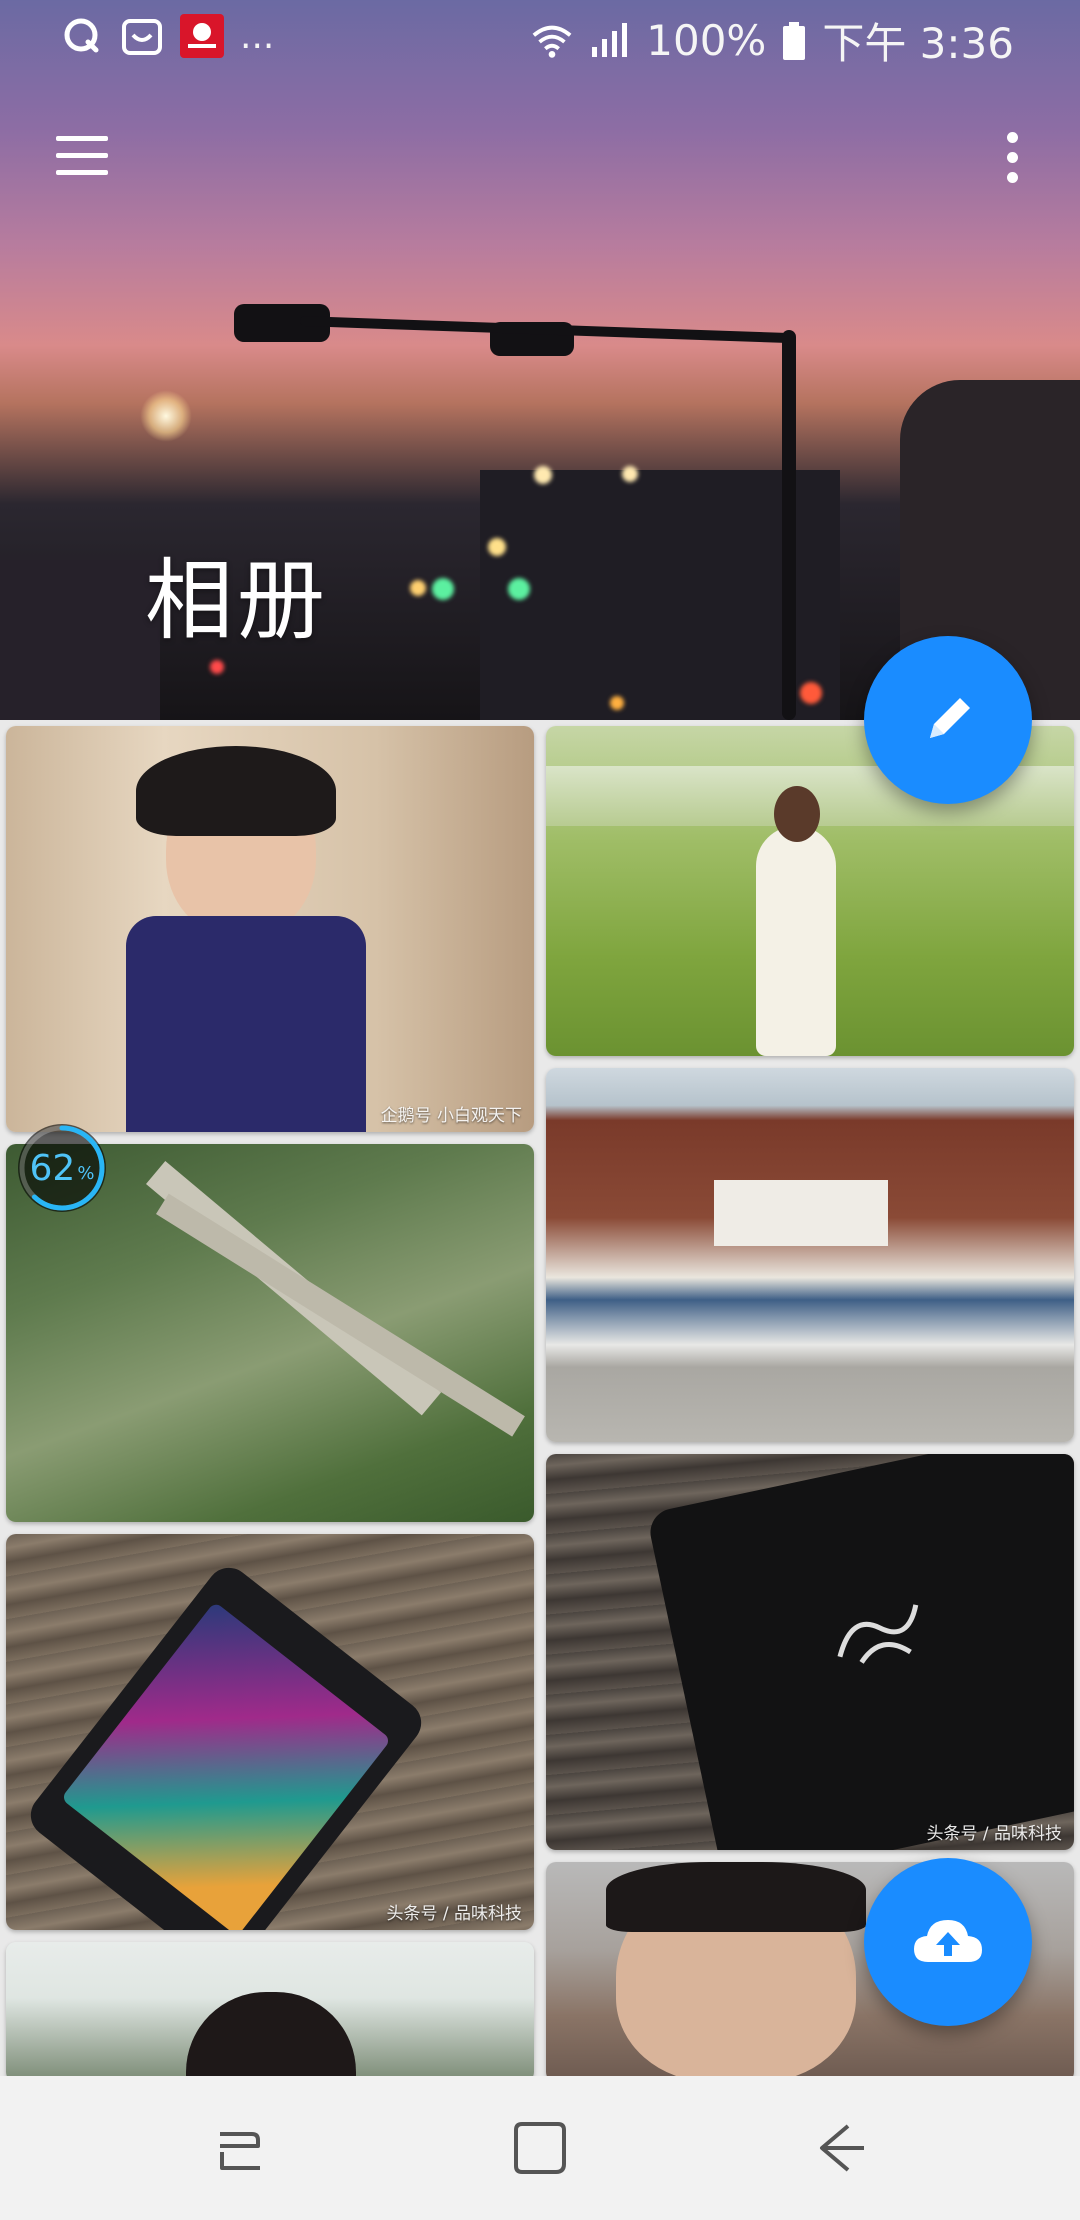 Image resolution: width=1080 pixels, height=2220 pixels. I want to click on shopping-bag-icon, so click(142, 36).